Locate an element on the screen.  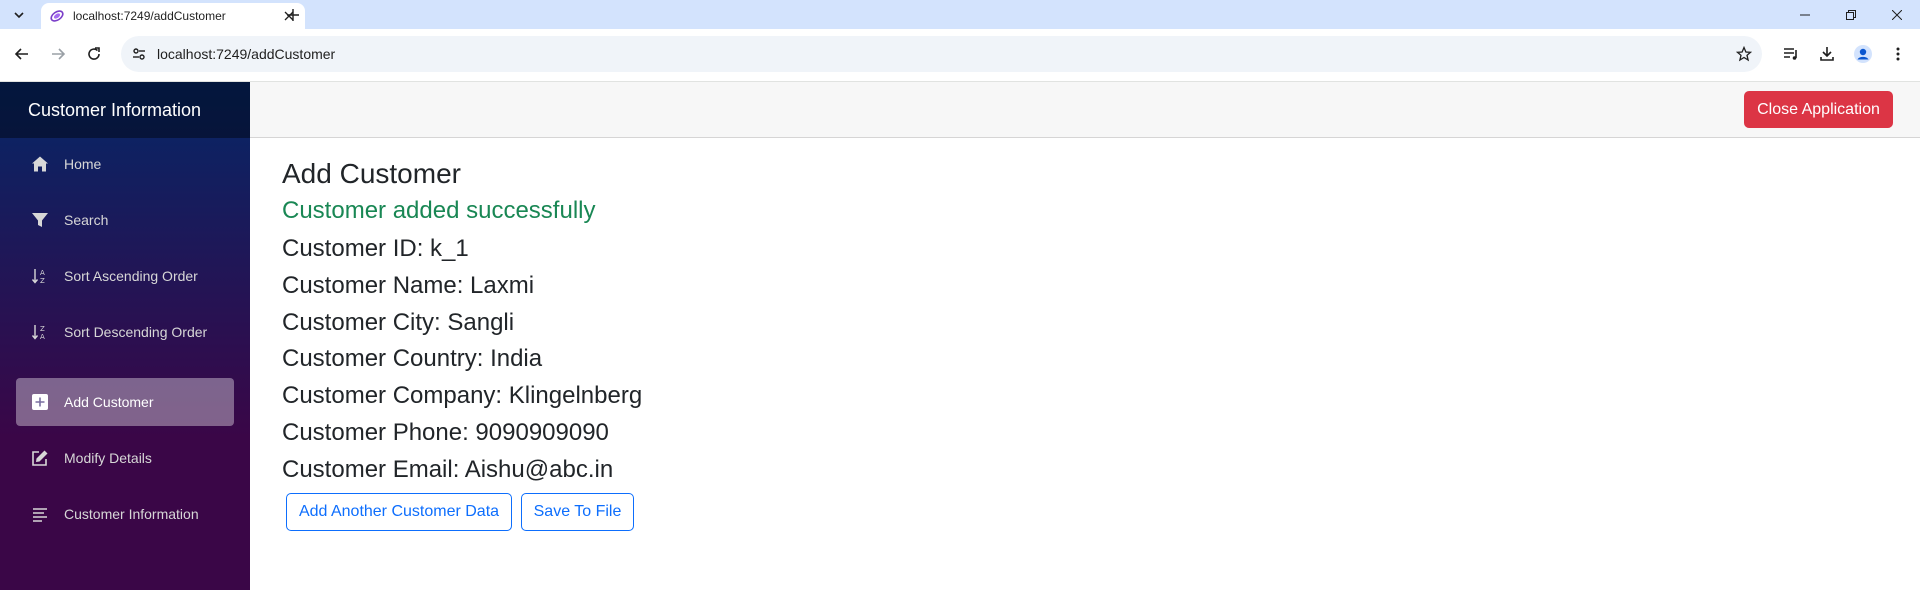
page-title: Add Customer is located at coordinates (371, 173).